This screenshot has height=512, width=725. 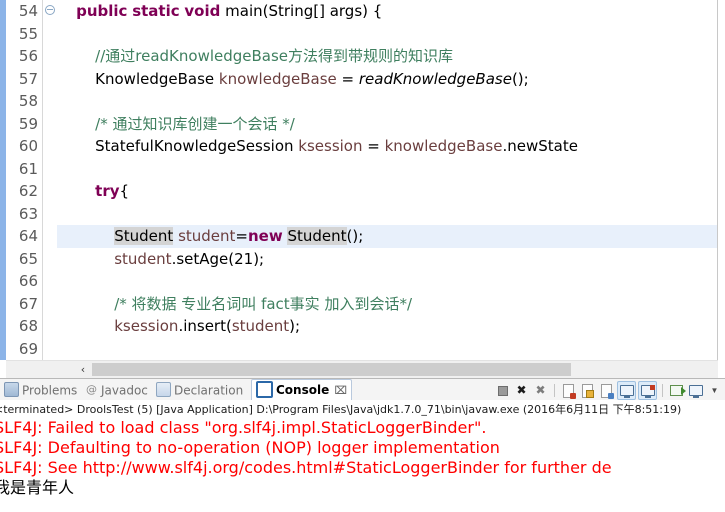 What do you see at coordinates (28, 146) in the screenshot?
I see `line-number: 60` at bounding box center [28, 146].